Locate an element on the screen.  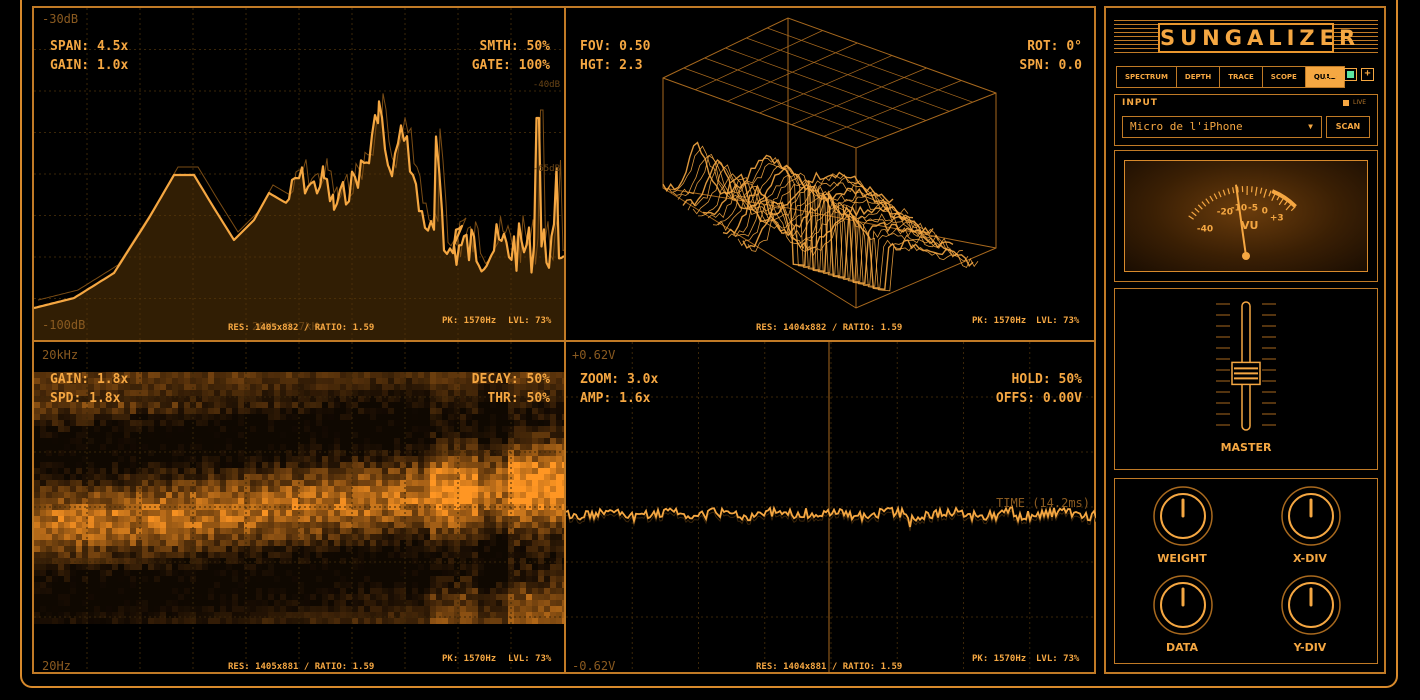
scope-amp: AMP: 1.6x is located at coordinates (615, 398).